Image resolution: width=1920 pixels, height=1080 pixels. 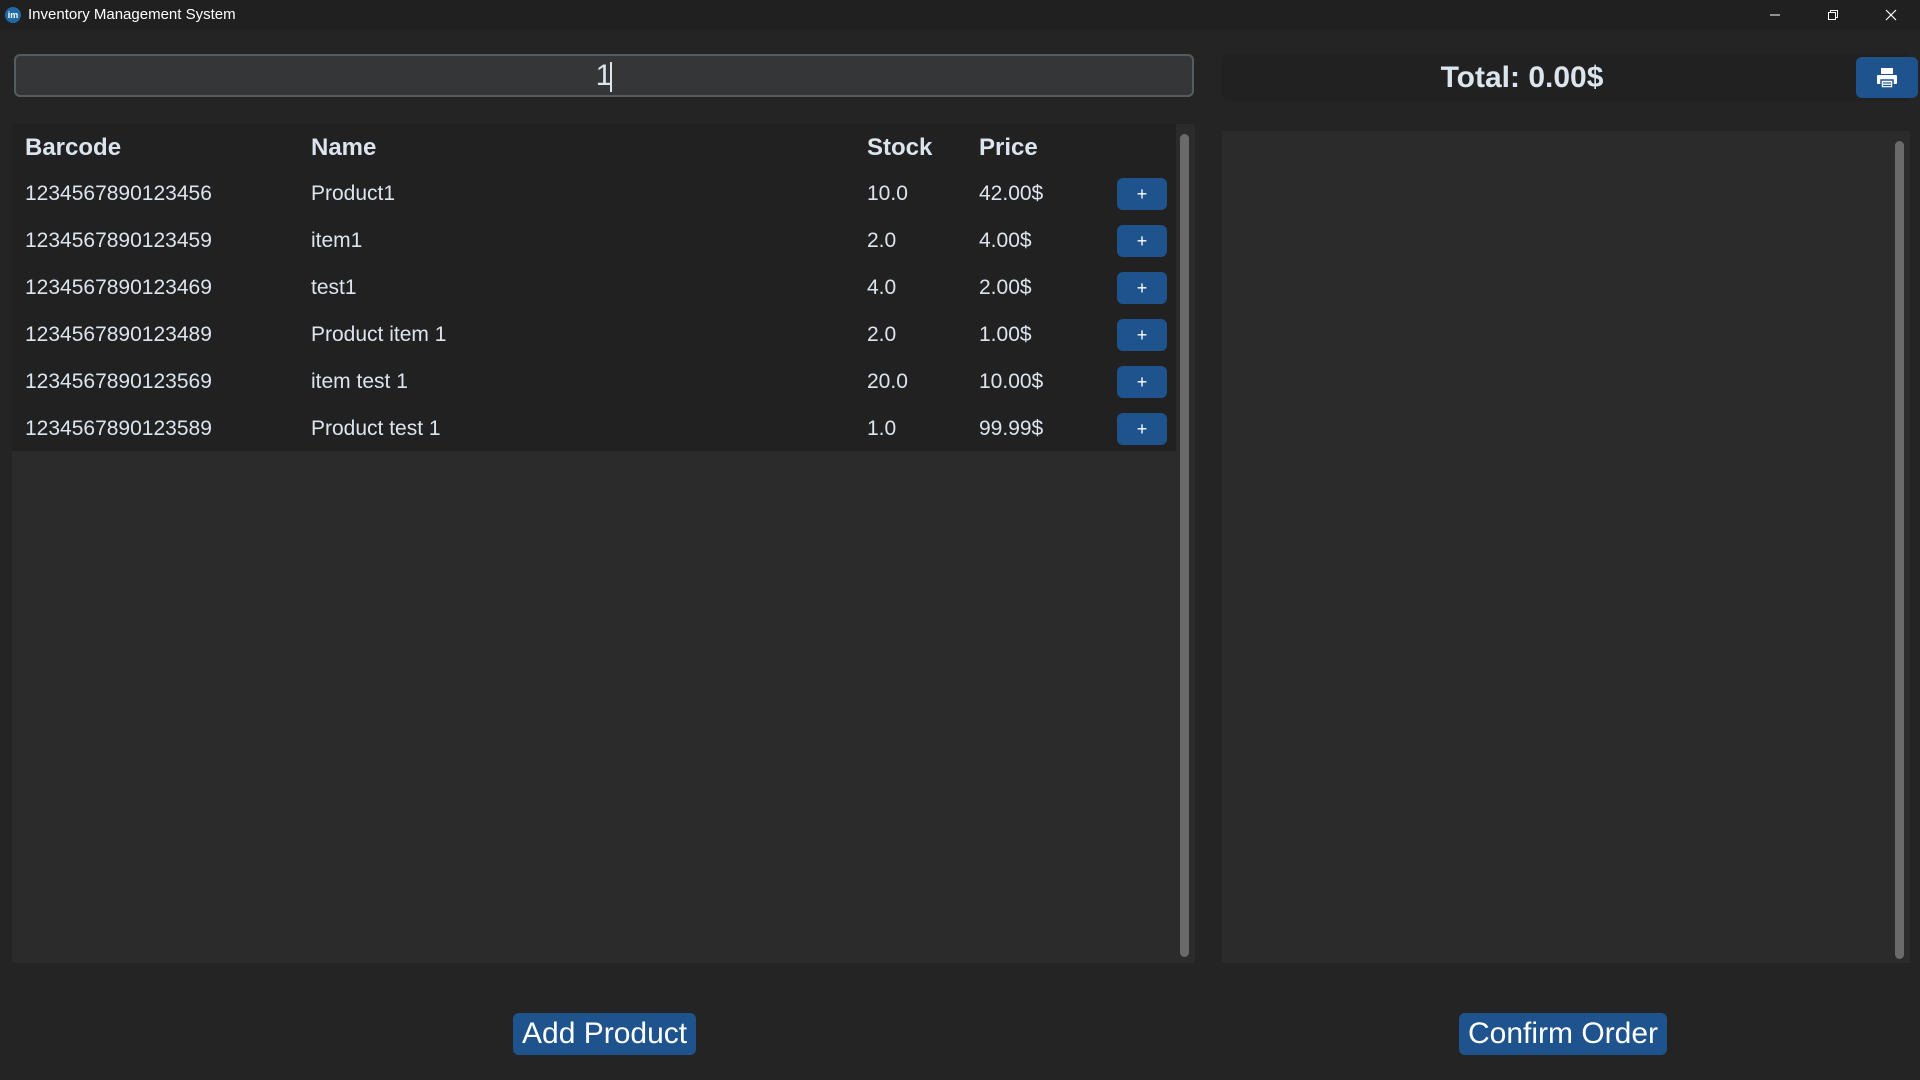 I want to click on cell-name: test1, so click(x=334, y=287).